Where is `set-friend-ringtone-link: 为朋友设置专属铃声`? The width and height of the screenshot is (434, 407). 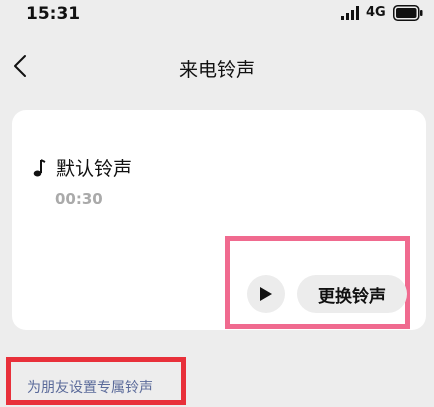
set-friend-ringtone-link: 为朋友设置专属铃声 is located at coordinates (90, 387).